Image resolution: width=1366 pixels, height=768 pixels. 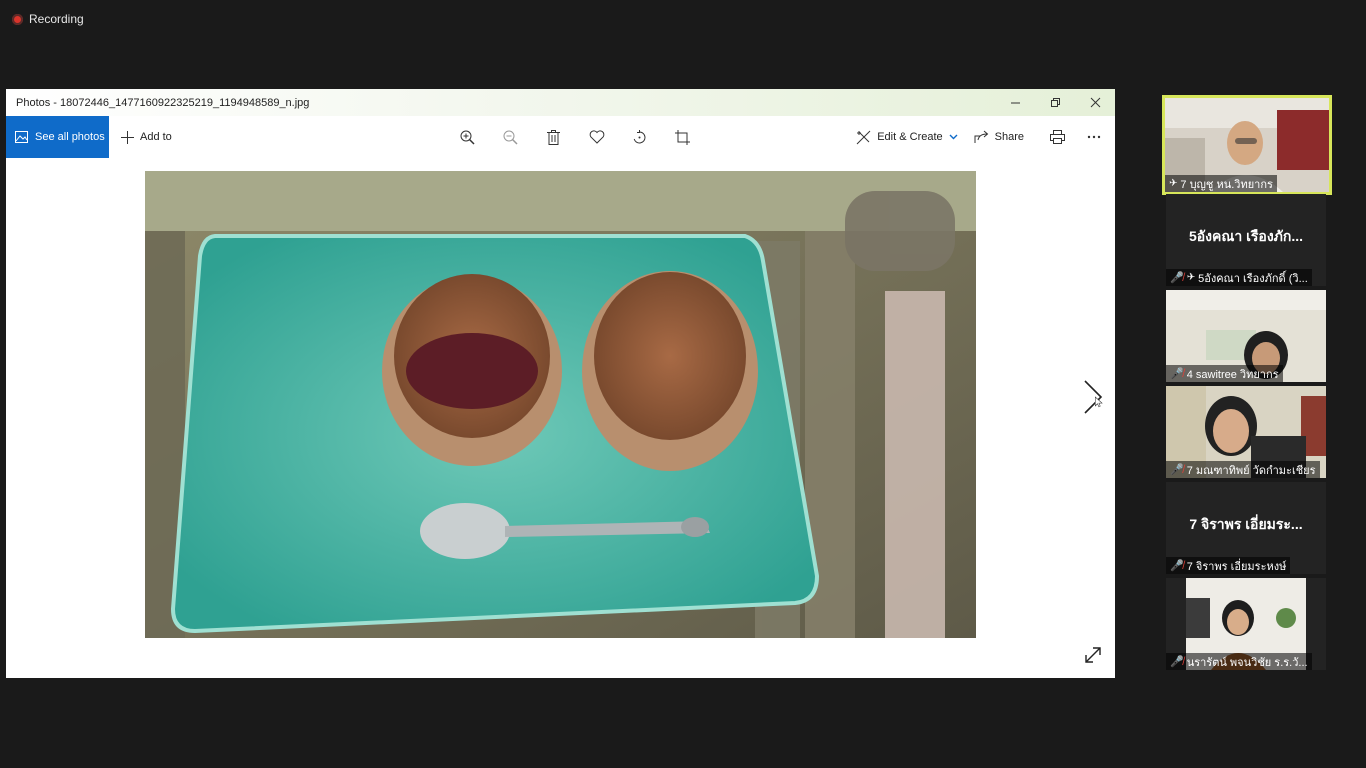 I want to click on participant-name-tag: 🎤̸ 7 จิราพร เอี่ยมระหงษ์, so click(x=1228, y=565).